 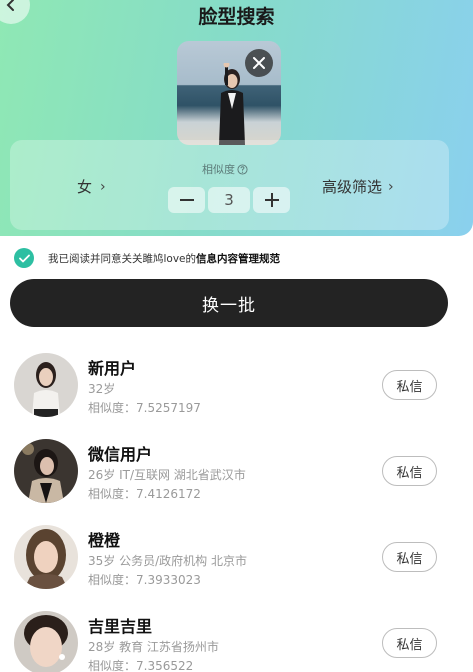 I want to click on user-meta: 28岁 教育 江苏省扬州市, so click(x=153, y=647).